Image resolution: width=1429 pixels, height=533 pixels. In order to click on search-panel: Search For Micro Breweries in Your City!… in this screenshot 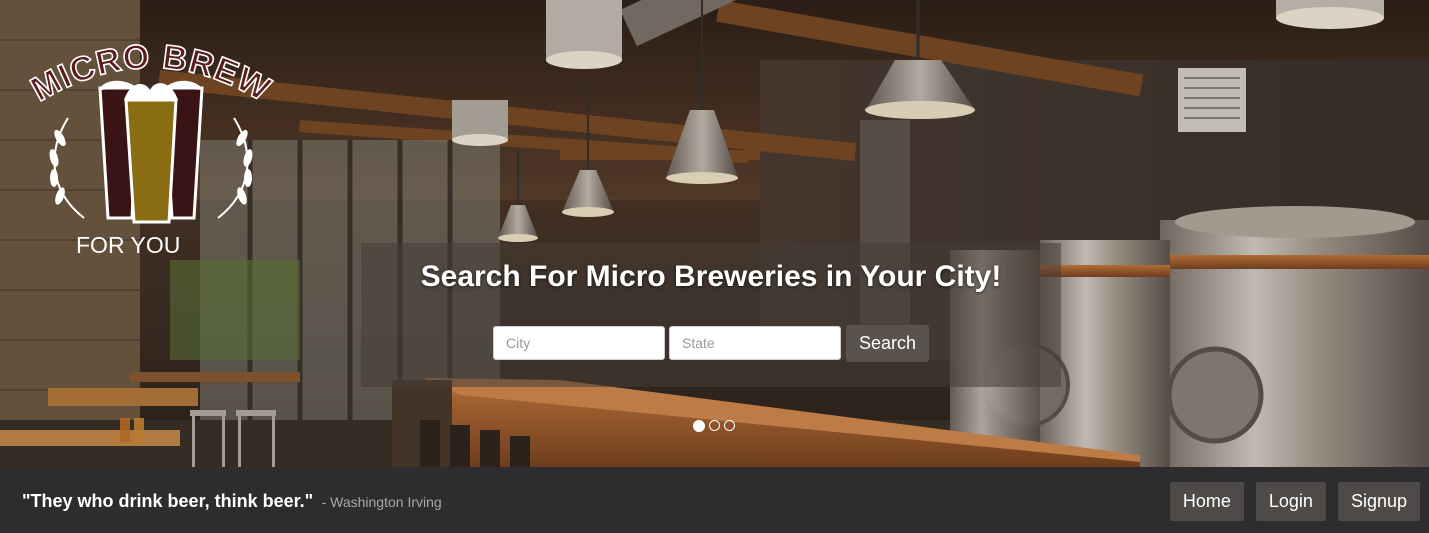, I will do `click(711, 315)`.